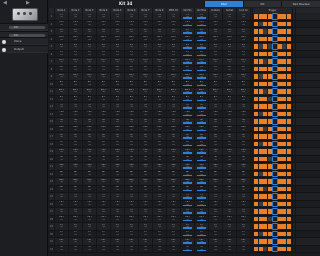  Describe the element at coordinates (202, 53) in the screenshot. I see `param-cell: F-1Off` at that location.